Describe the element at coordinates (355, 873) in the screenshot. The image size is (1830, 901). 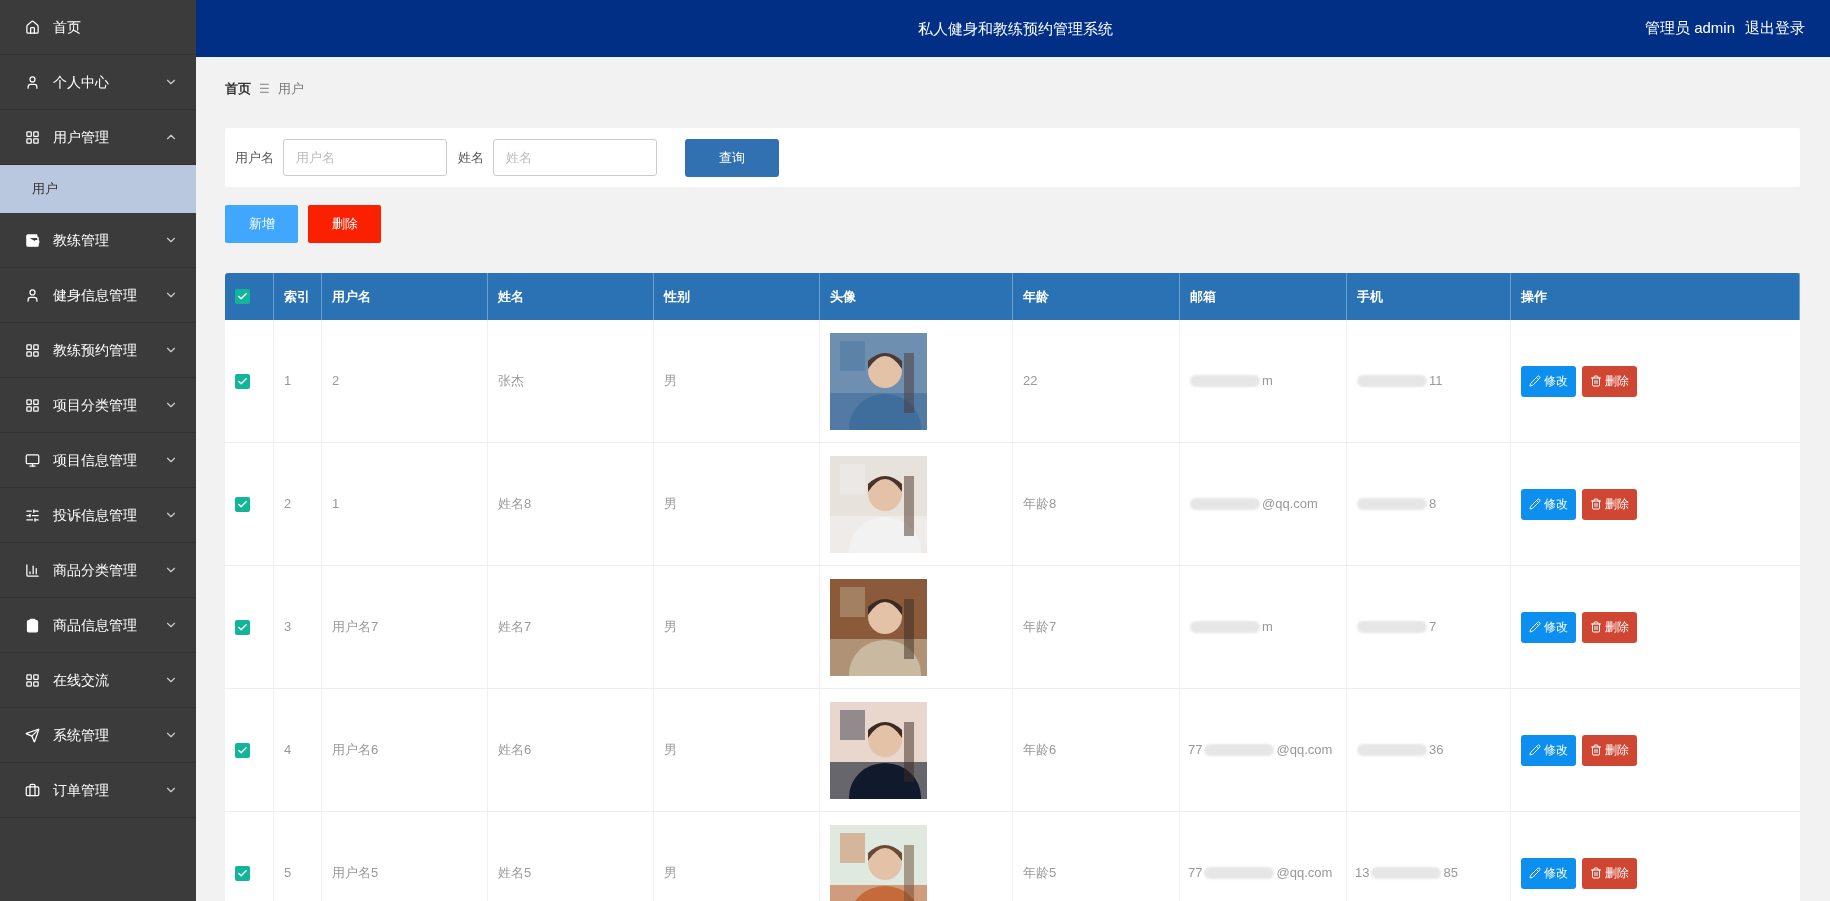
I see `table-cell-text: 用户名5` at that location.